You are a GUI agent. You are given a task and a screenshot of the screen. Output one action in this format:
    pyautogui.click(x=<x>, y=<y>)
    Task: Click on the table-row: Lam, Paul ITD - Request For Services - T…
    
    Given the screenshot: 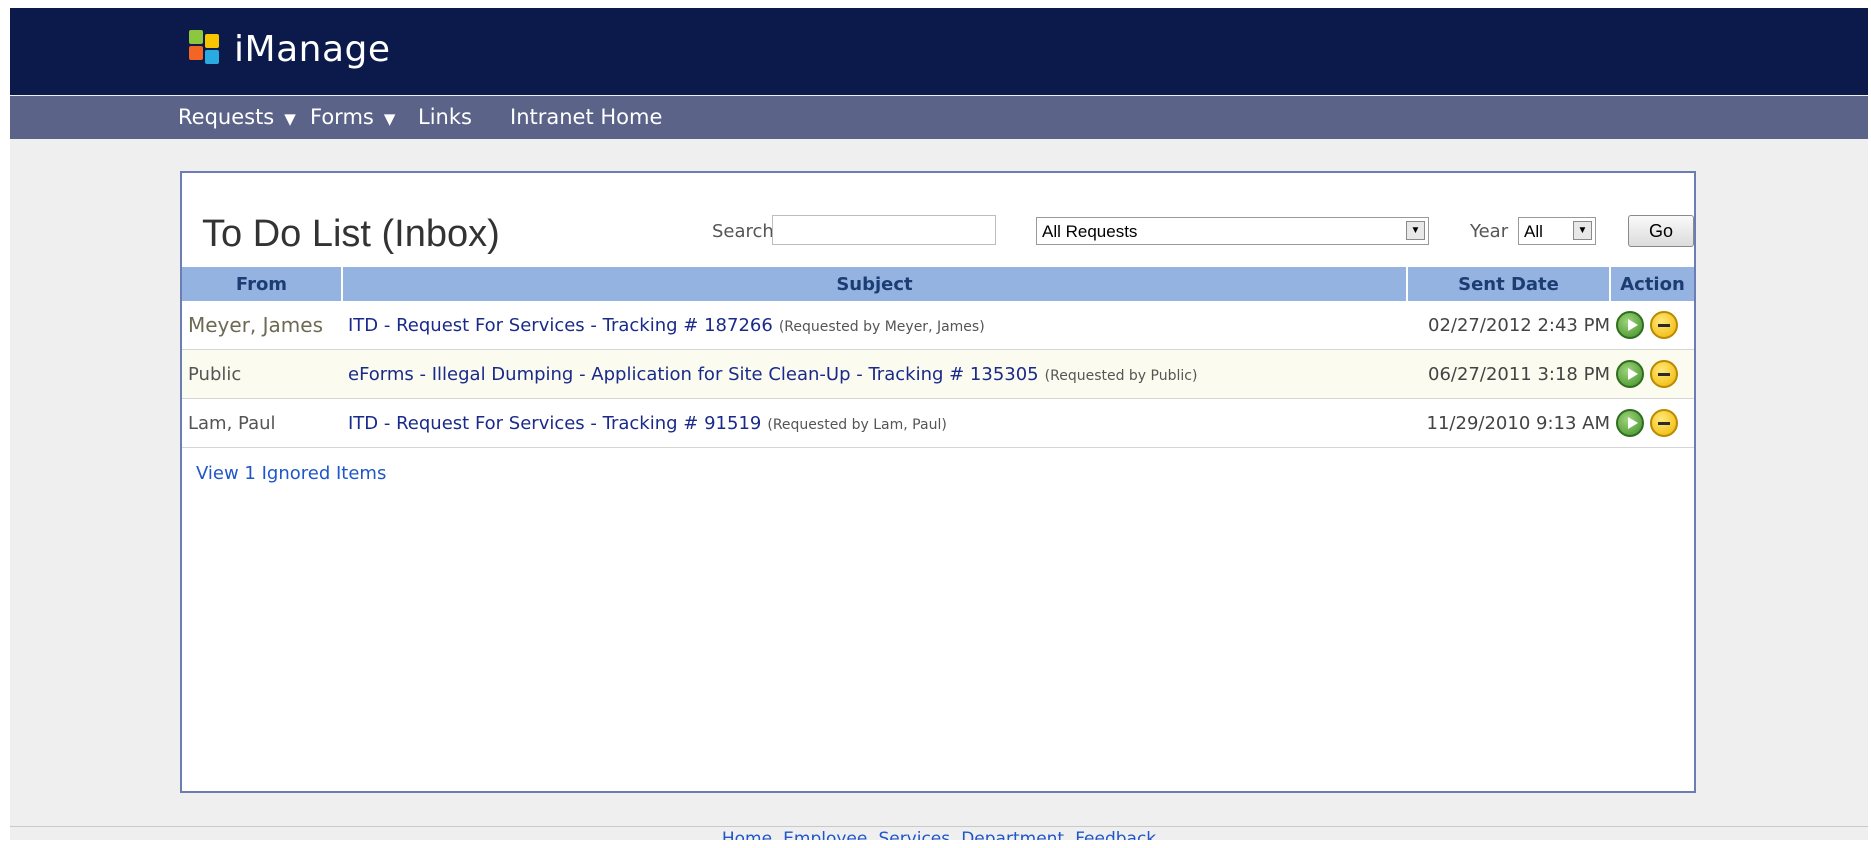 What is the action you would take?
    pyautogui.click(x=938, y=423)
    